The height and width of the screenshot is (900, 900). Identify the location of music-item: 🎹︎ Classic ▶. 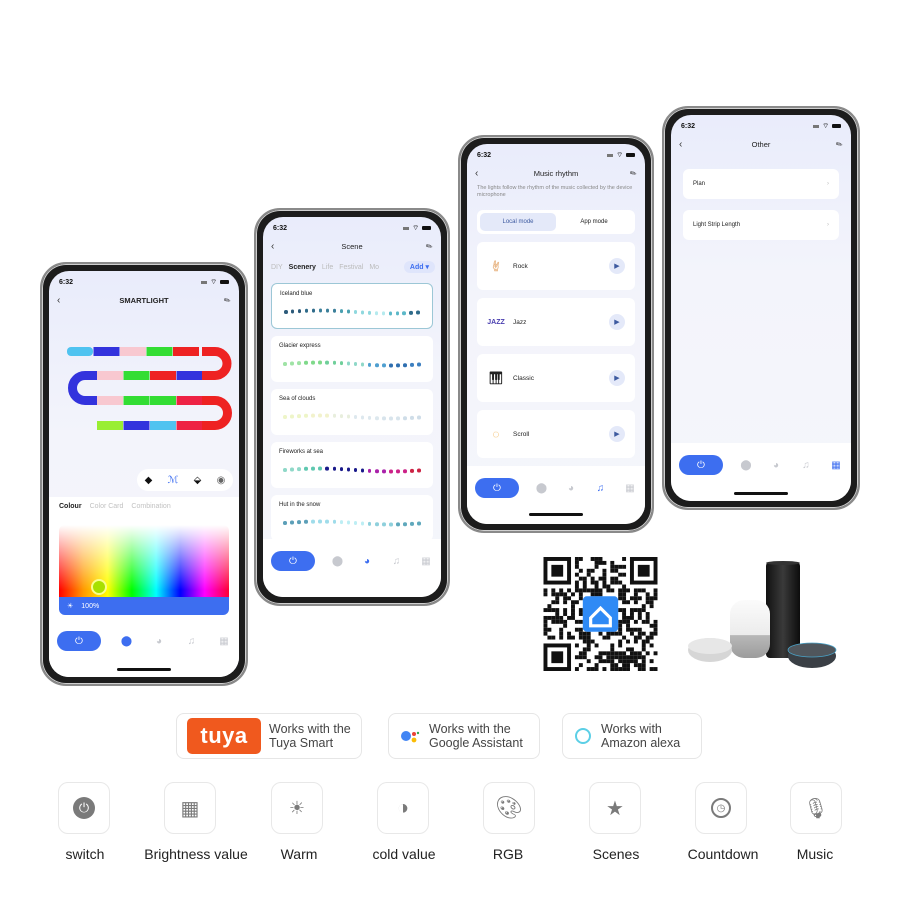
(556, 378).